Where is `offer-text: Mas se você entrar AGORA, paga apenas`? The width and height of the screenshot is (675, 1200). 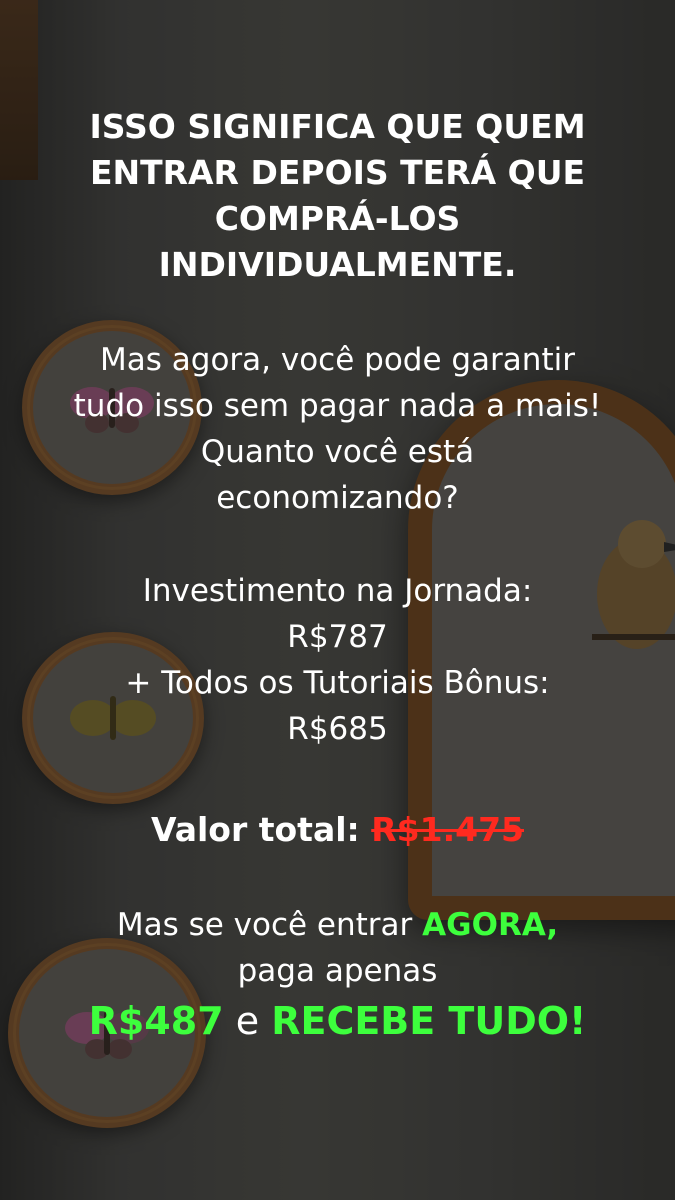
offer-text: Mas se você entrar AGORA, paga apenas is located at coordinates (337, 948).